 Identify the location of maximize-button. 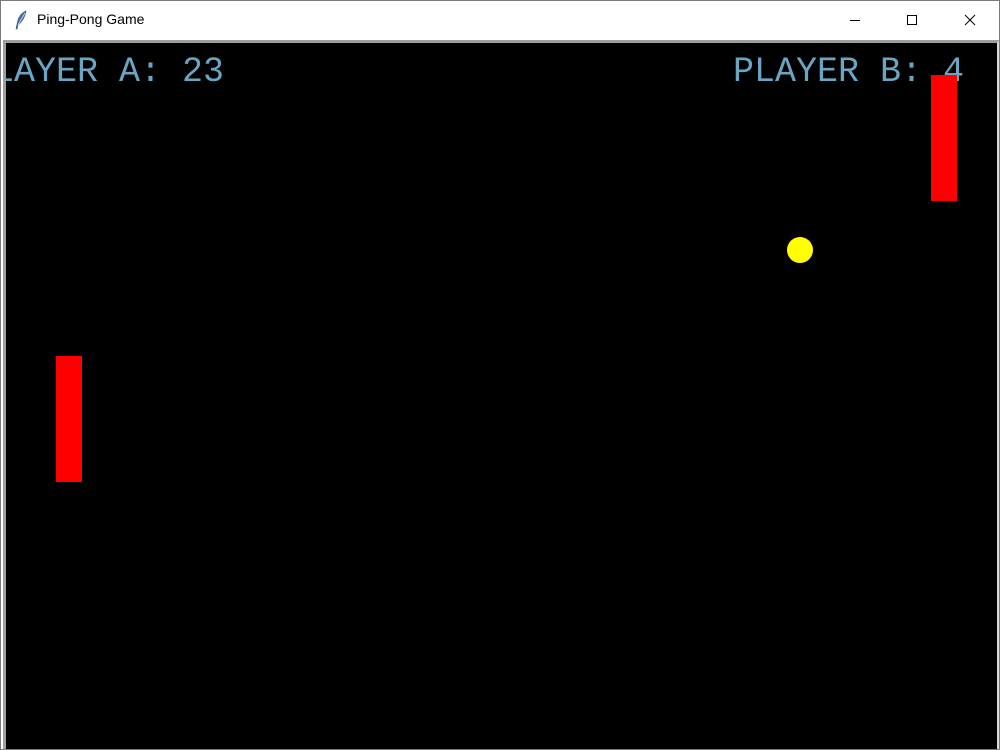
(912, 20).